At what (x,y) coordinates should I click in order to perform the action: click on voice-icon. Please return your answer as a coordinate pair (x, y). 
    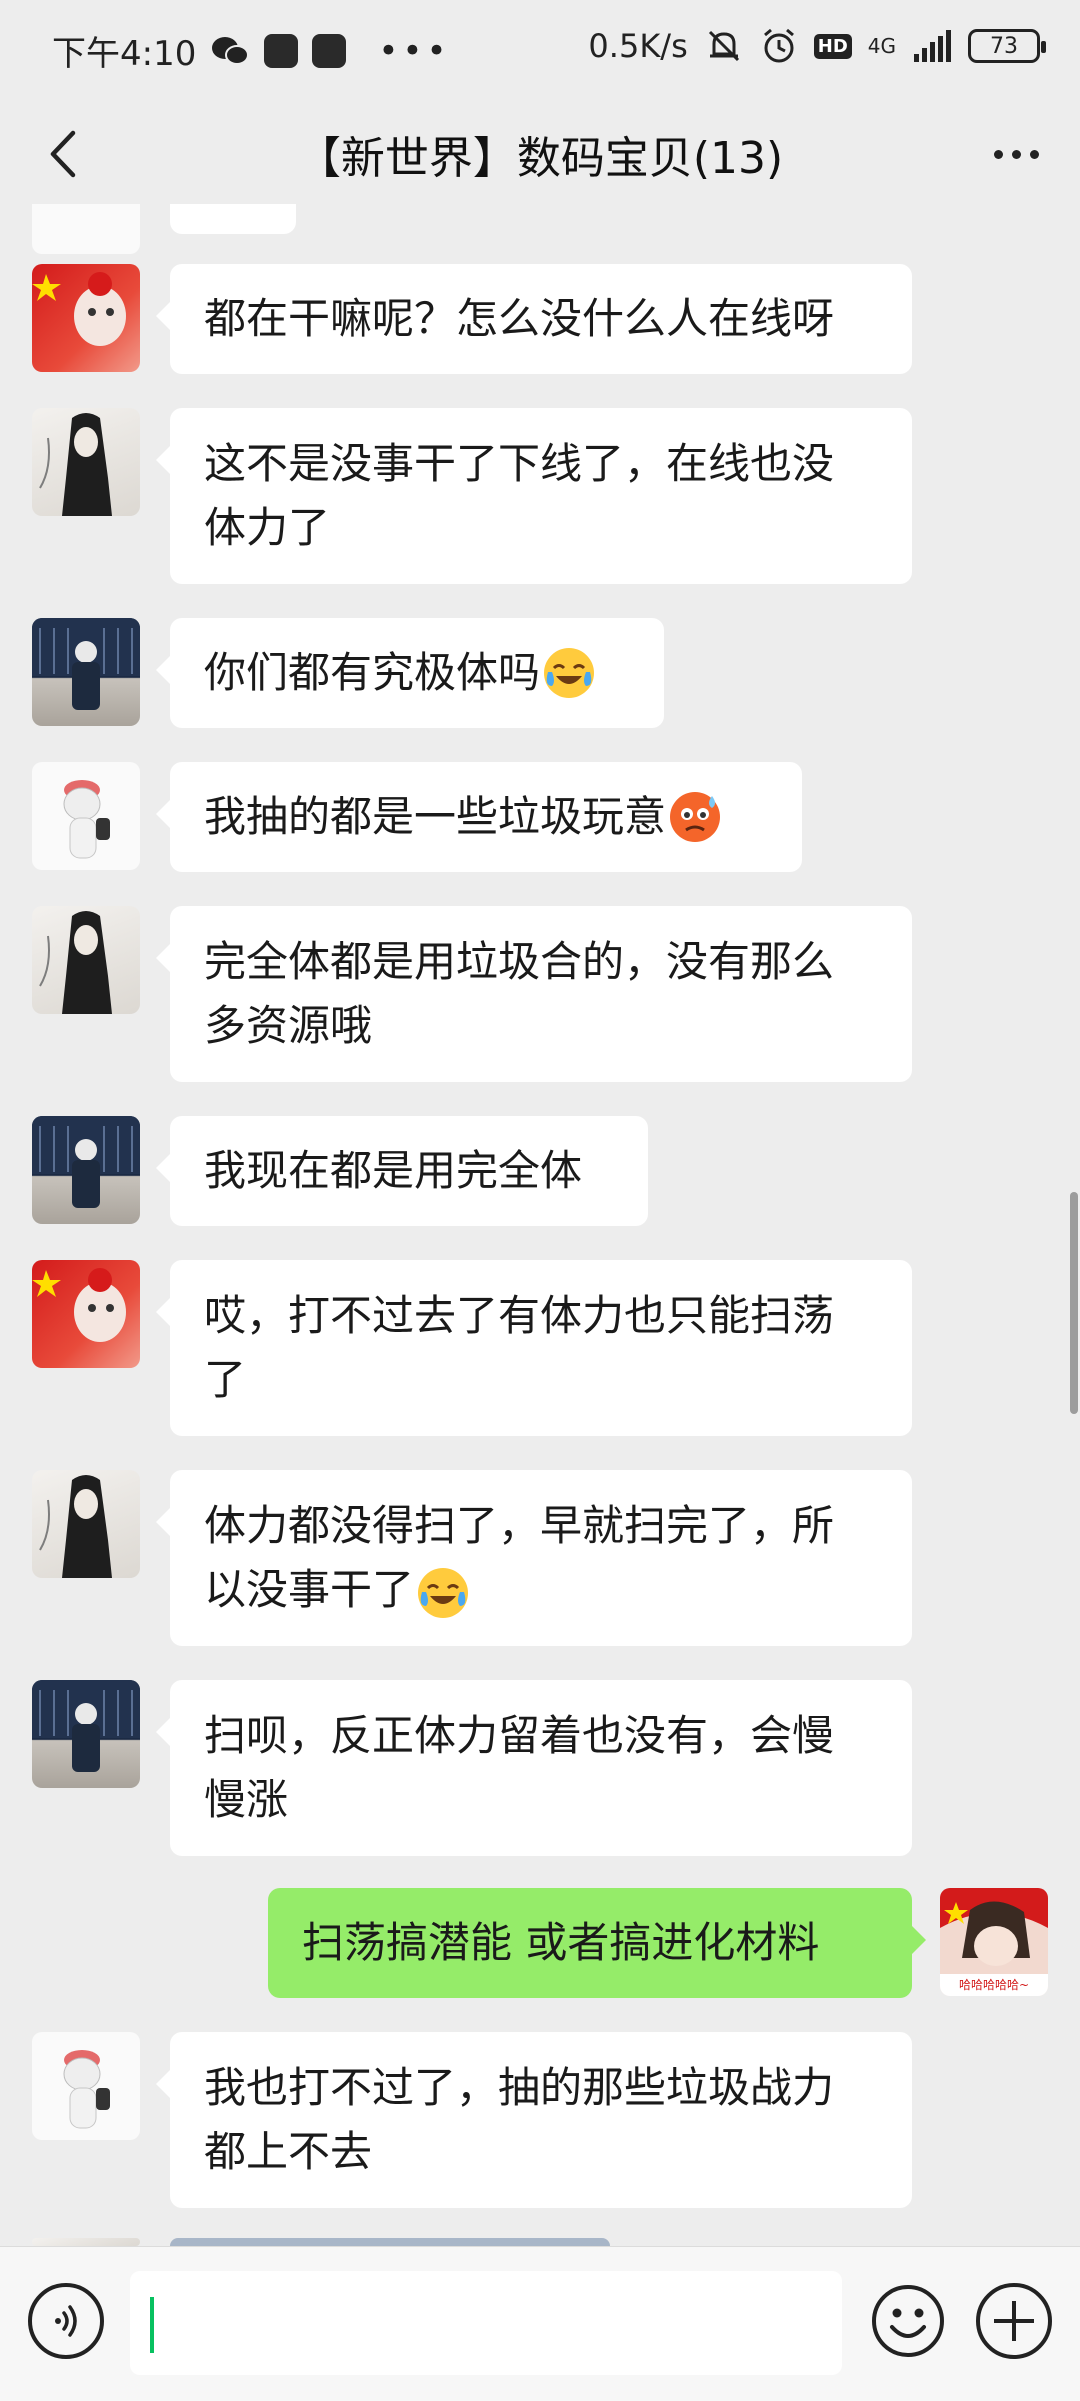
    Looking at the image, I should click on (66, 2321).